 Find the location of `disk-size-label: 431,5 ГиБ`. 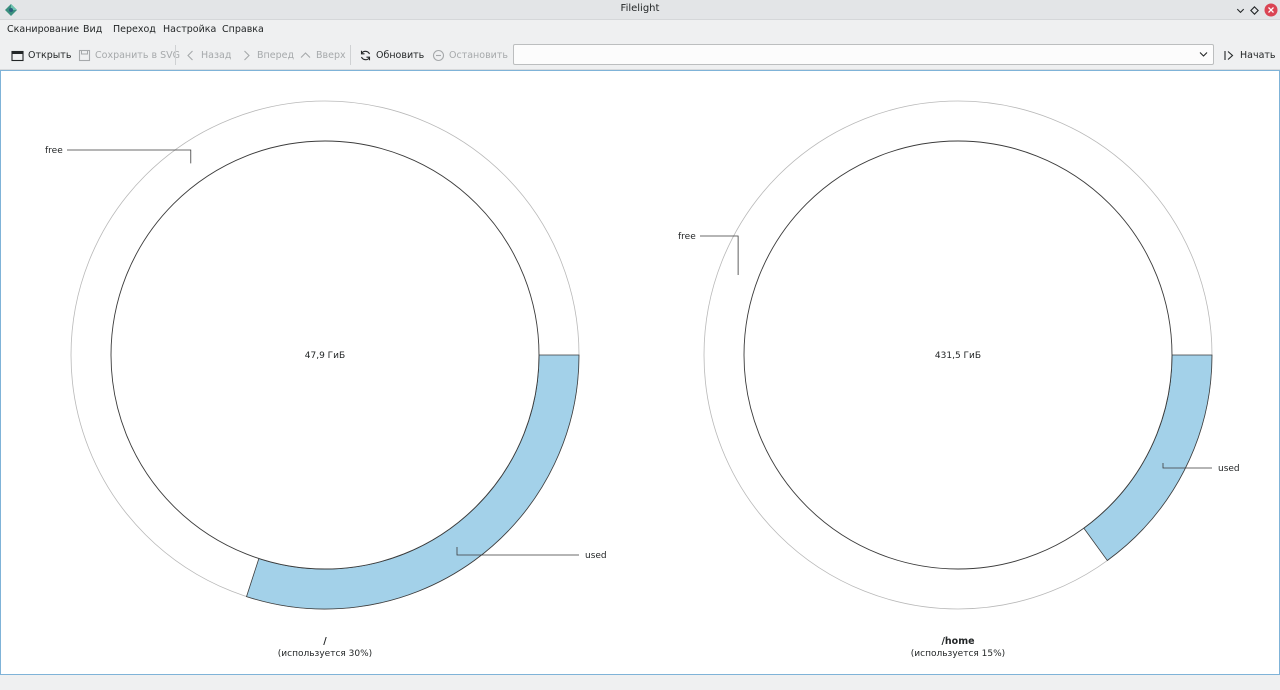

disk-size-label: 431,5 ГиБ is located at coordinates (958, 356).